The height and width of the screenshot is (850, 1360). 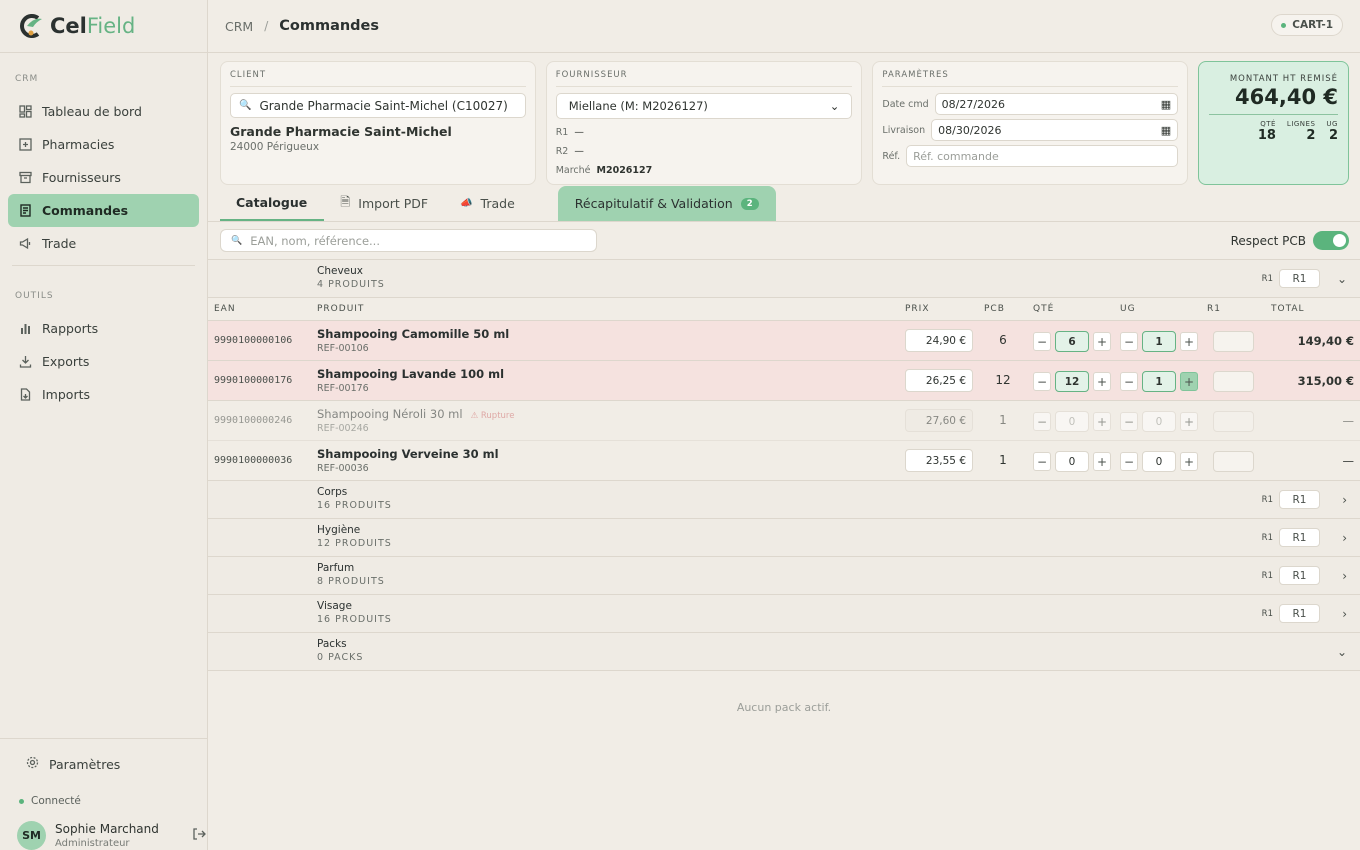 I want to click on date-cmd-input: 08/27/2026 ▦, so click(x=1056, y=104).